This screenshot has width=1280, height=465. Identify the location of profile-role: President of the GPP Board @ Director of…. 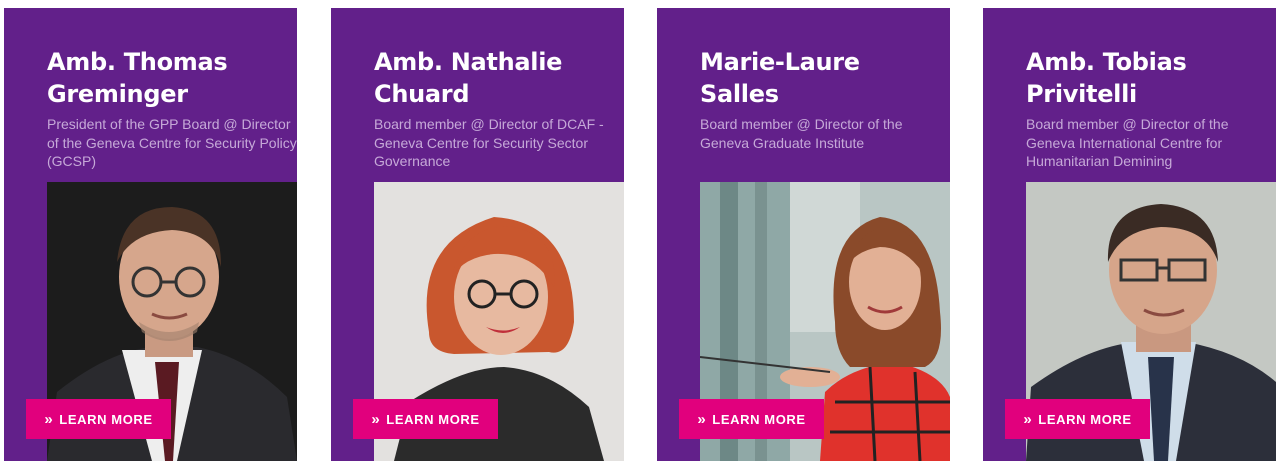
(172, 142).